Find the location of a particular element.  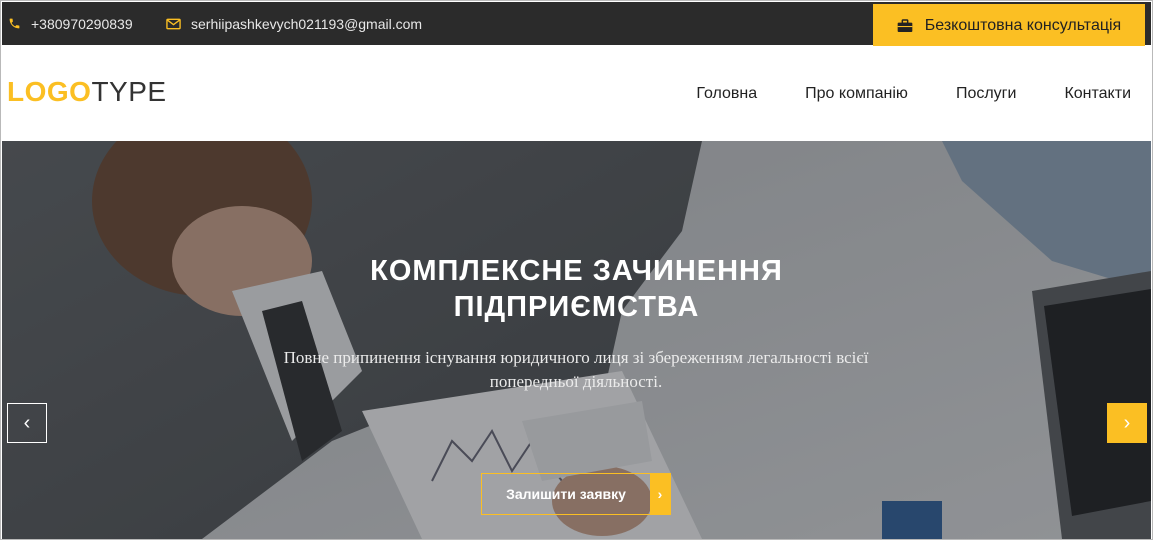

hero-title-line2: ПІДПРИЄМСТВА is located at coordinates (576, 307).